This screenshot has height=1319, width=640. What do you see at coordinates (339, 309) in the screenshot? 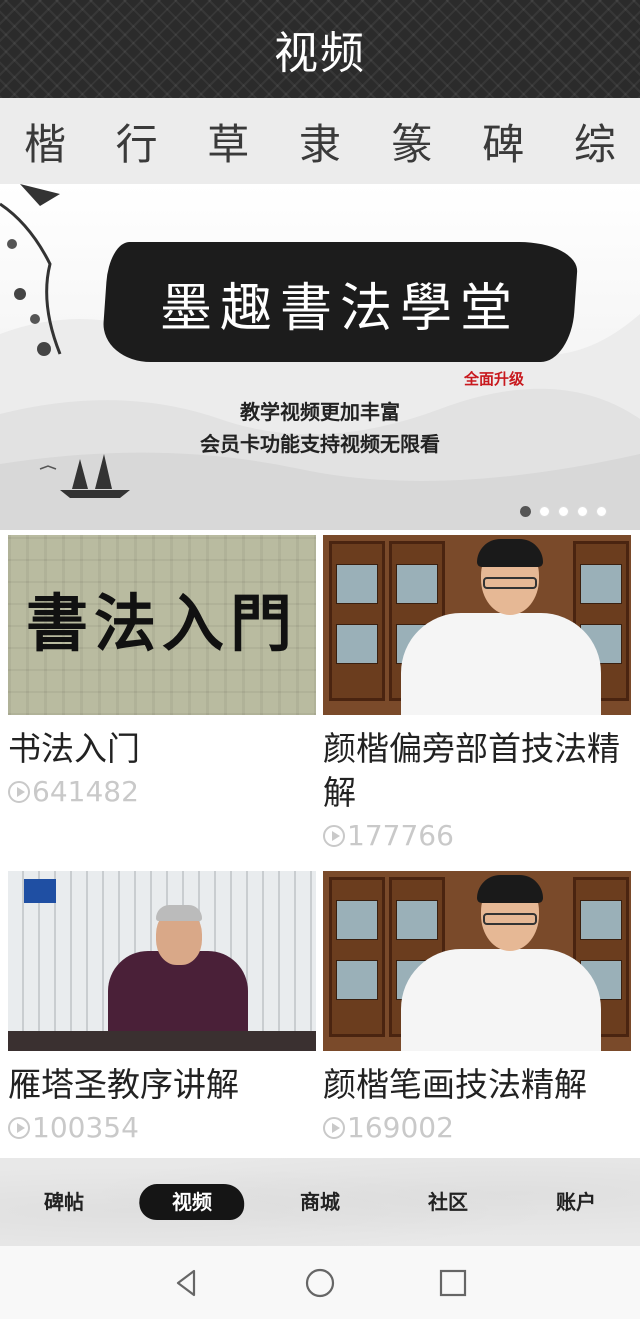
I see `banner-title: 墨趣書法學堂` at bounding box center [339, 309].